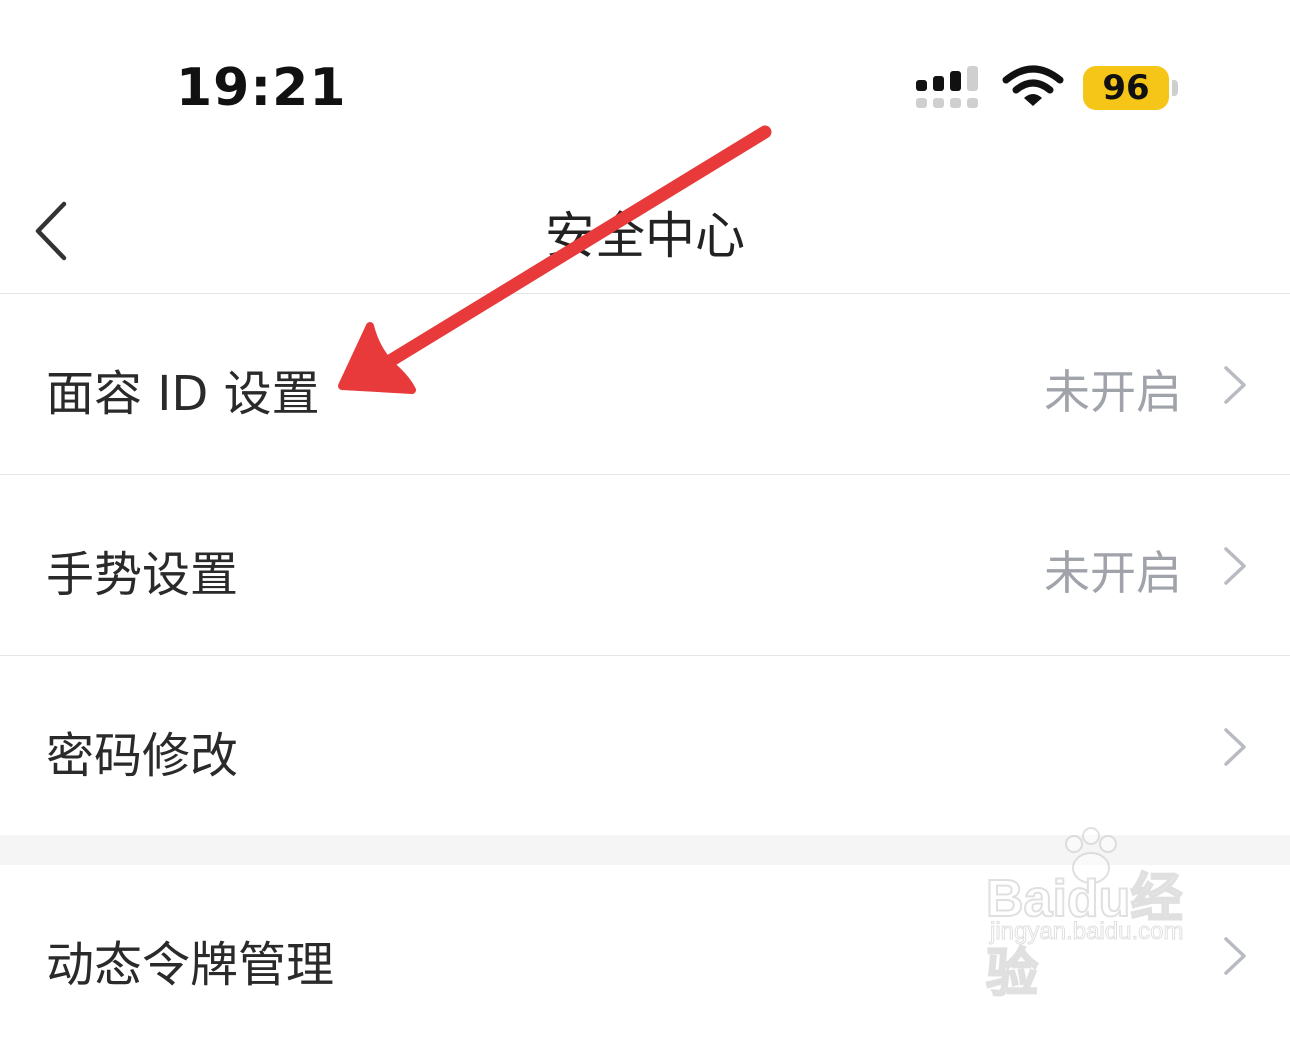  What do you see at coordinates (645, 236) in the screenshot?
I see `page-title: 安全中心` at bounding box center [645, 236].